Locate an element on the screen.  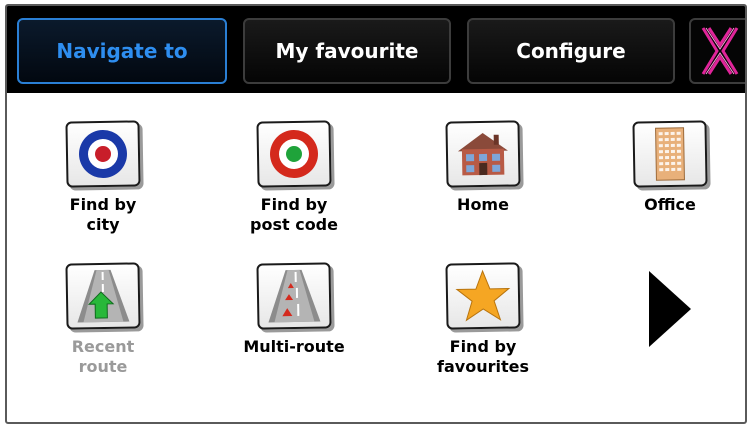
item-label: Find by city is located at coordinates (103, 214).